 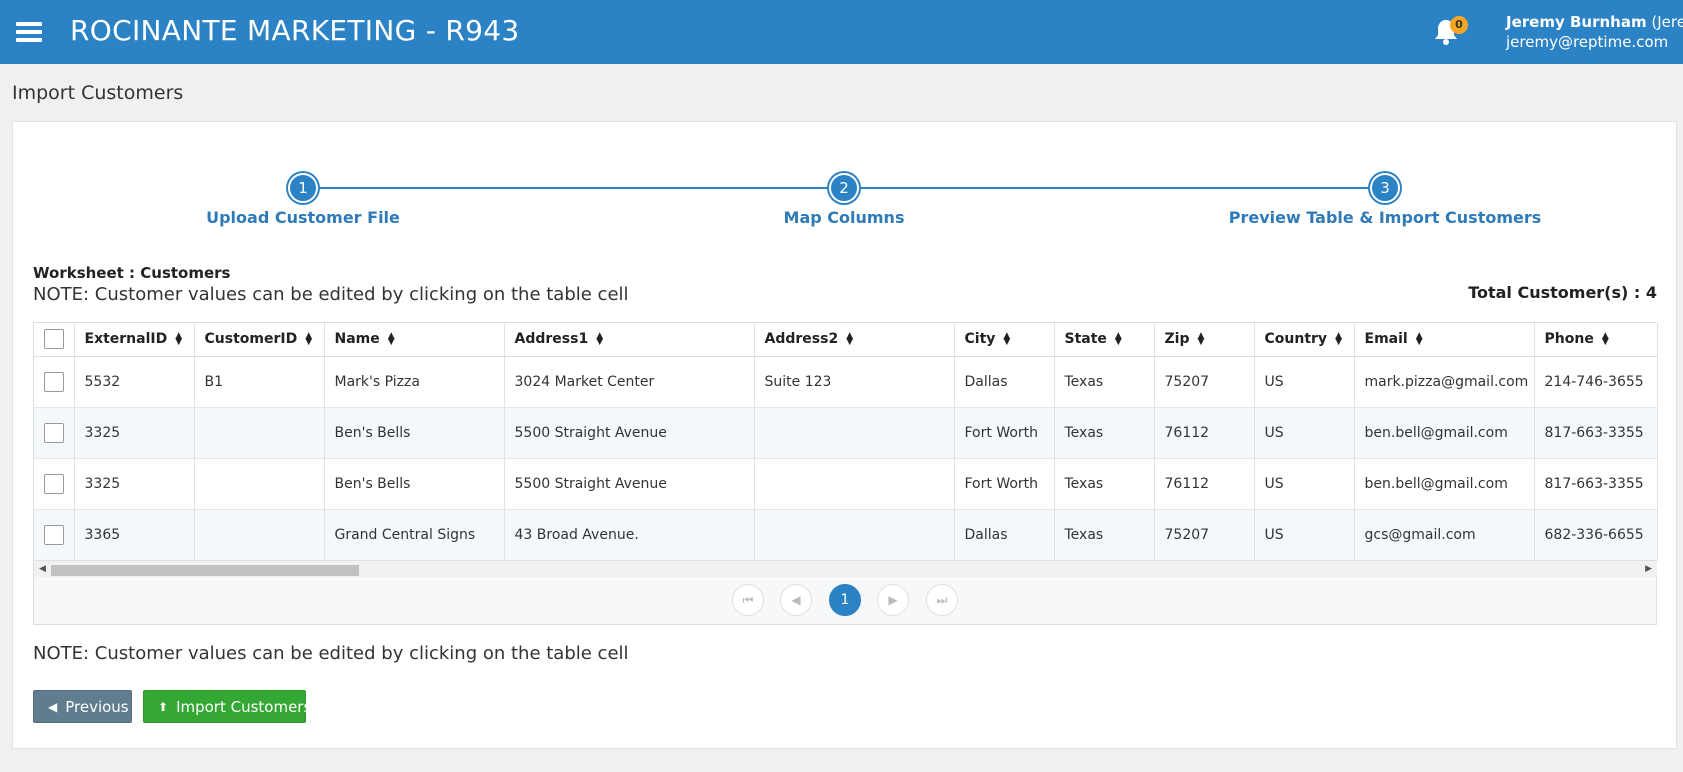 I want to click on table-cell: 214-746-3655, so click(x=1596, y=382).